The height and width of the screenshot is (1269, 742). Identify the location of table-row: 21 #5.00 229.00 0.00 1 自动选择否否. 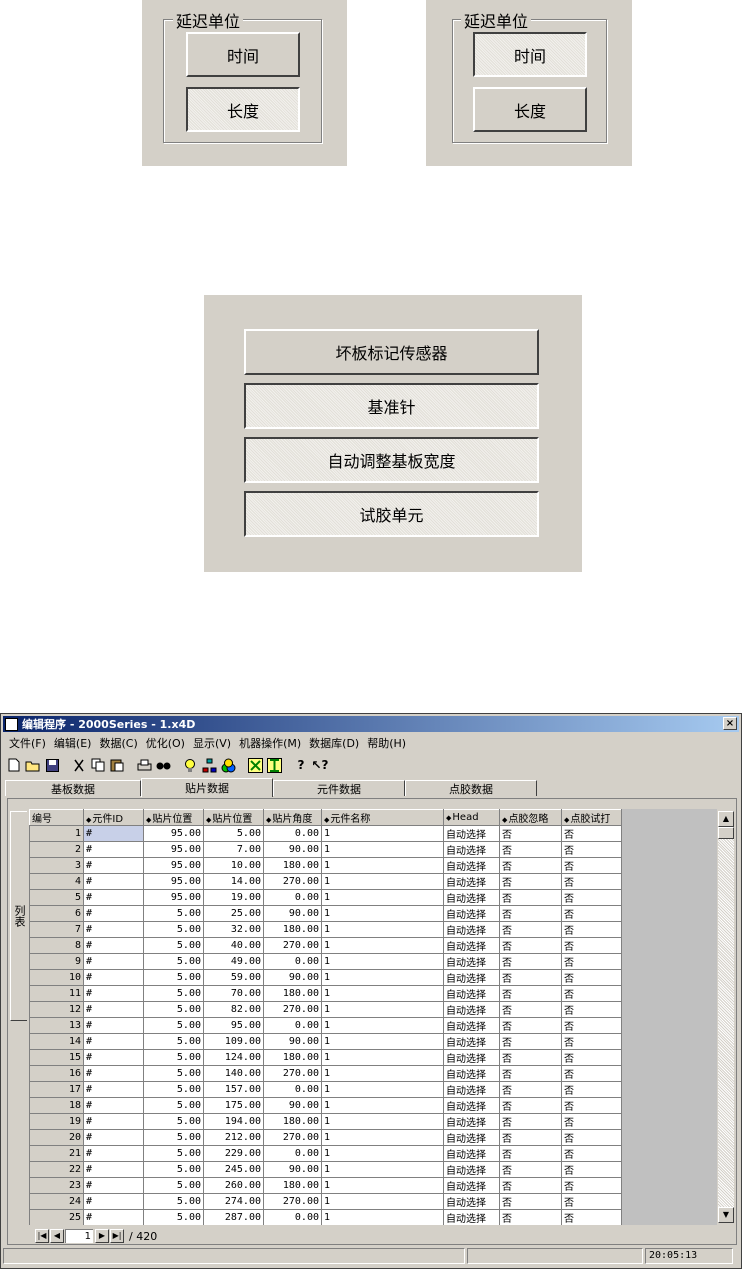
(325, 1153).